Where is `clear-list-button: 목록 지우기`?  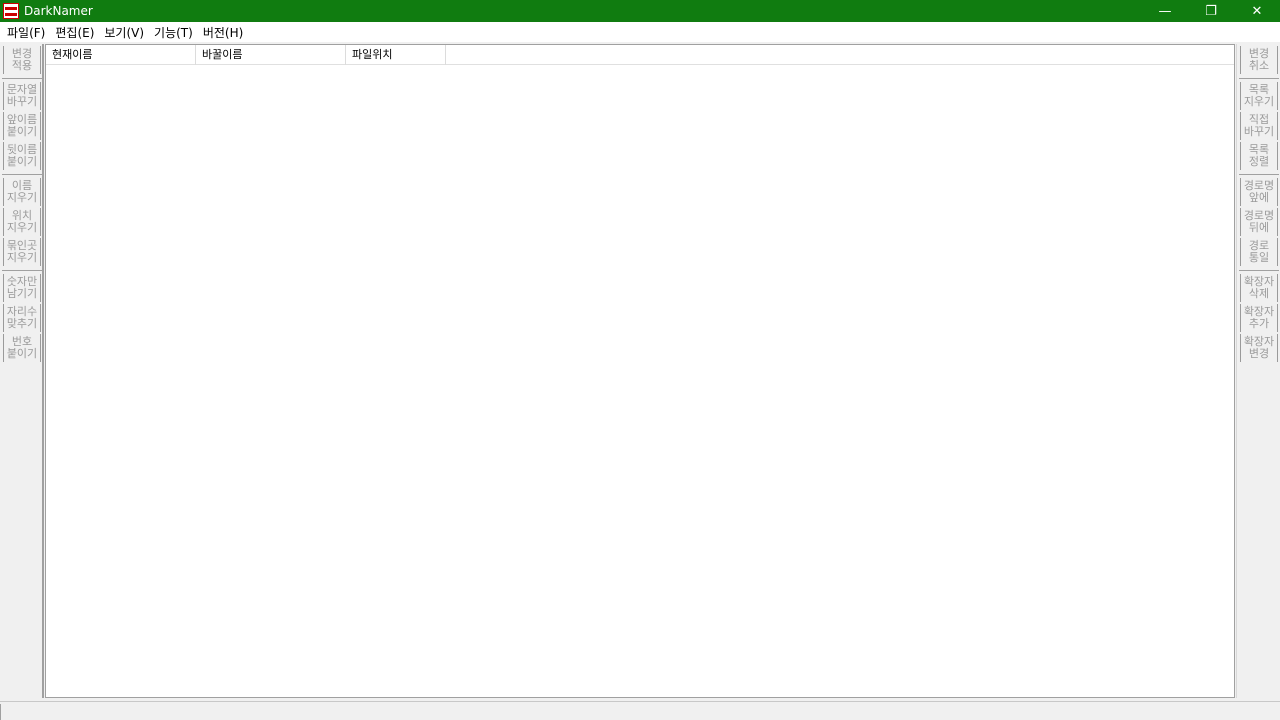 clear-list-button: 목록 지우기 is located at coordinates (1259, 96).